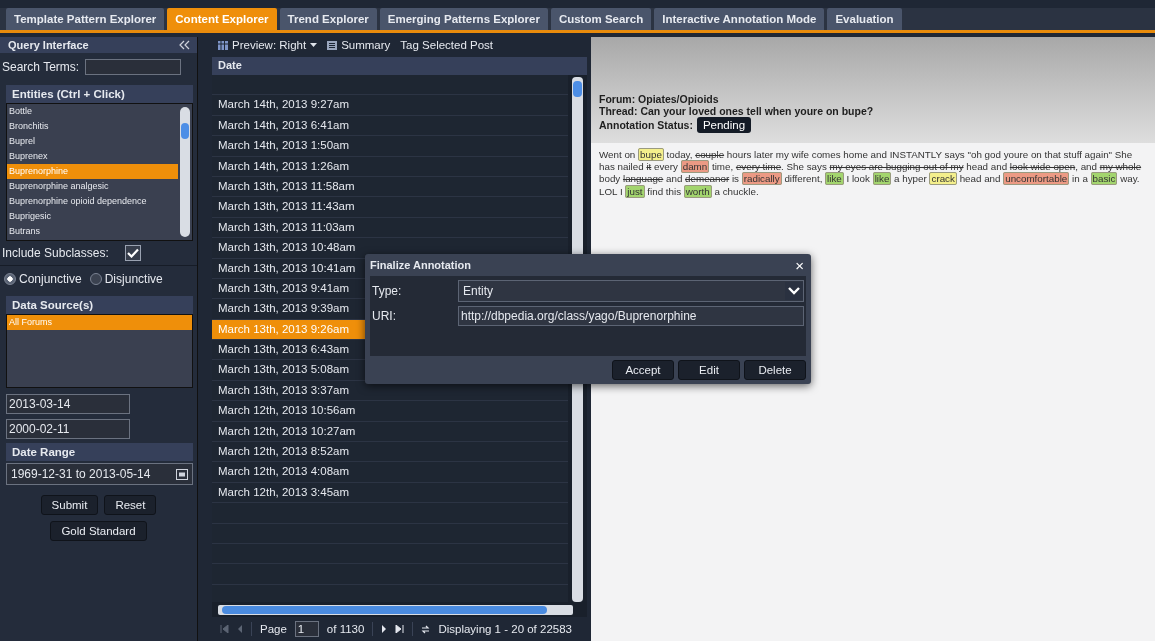  What do you see at coordinates (92, 126) in the screenshot?
I see `entity-item: Bronchitis` at bounding box center [92, 126].